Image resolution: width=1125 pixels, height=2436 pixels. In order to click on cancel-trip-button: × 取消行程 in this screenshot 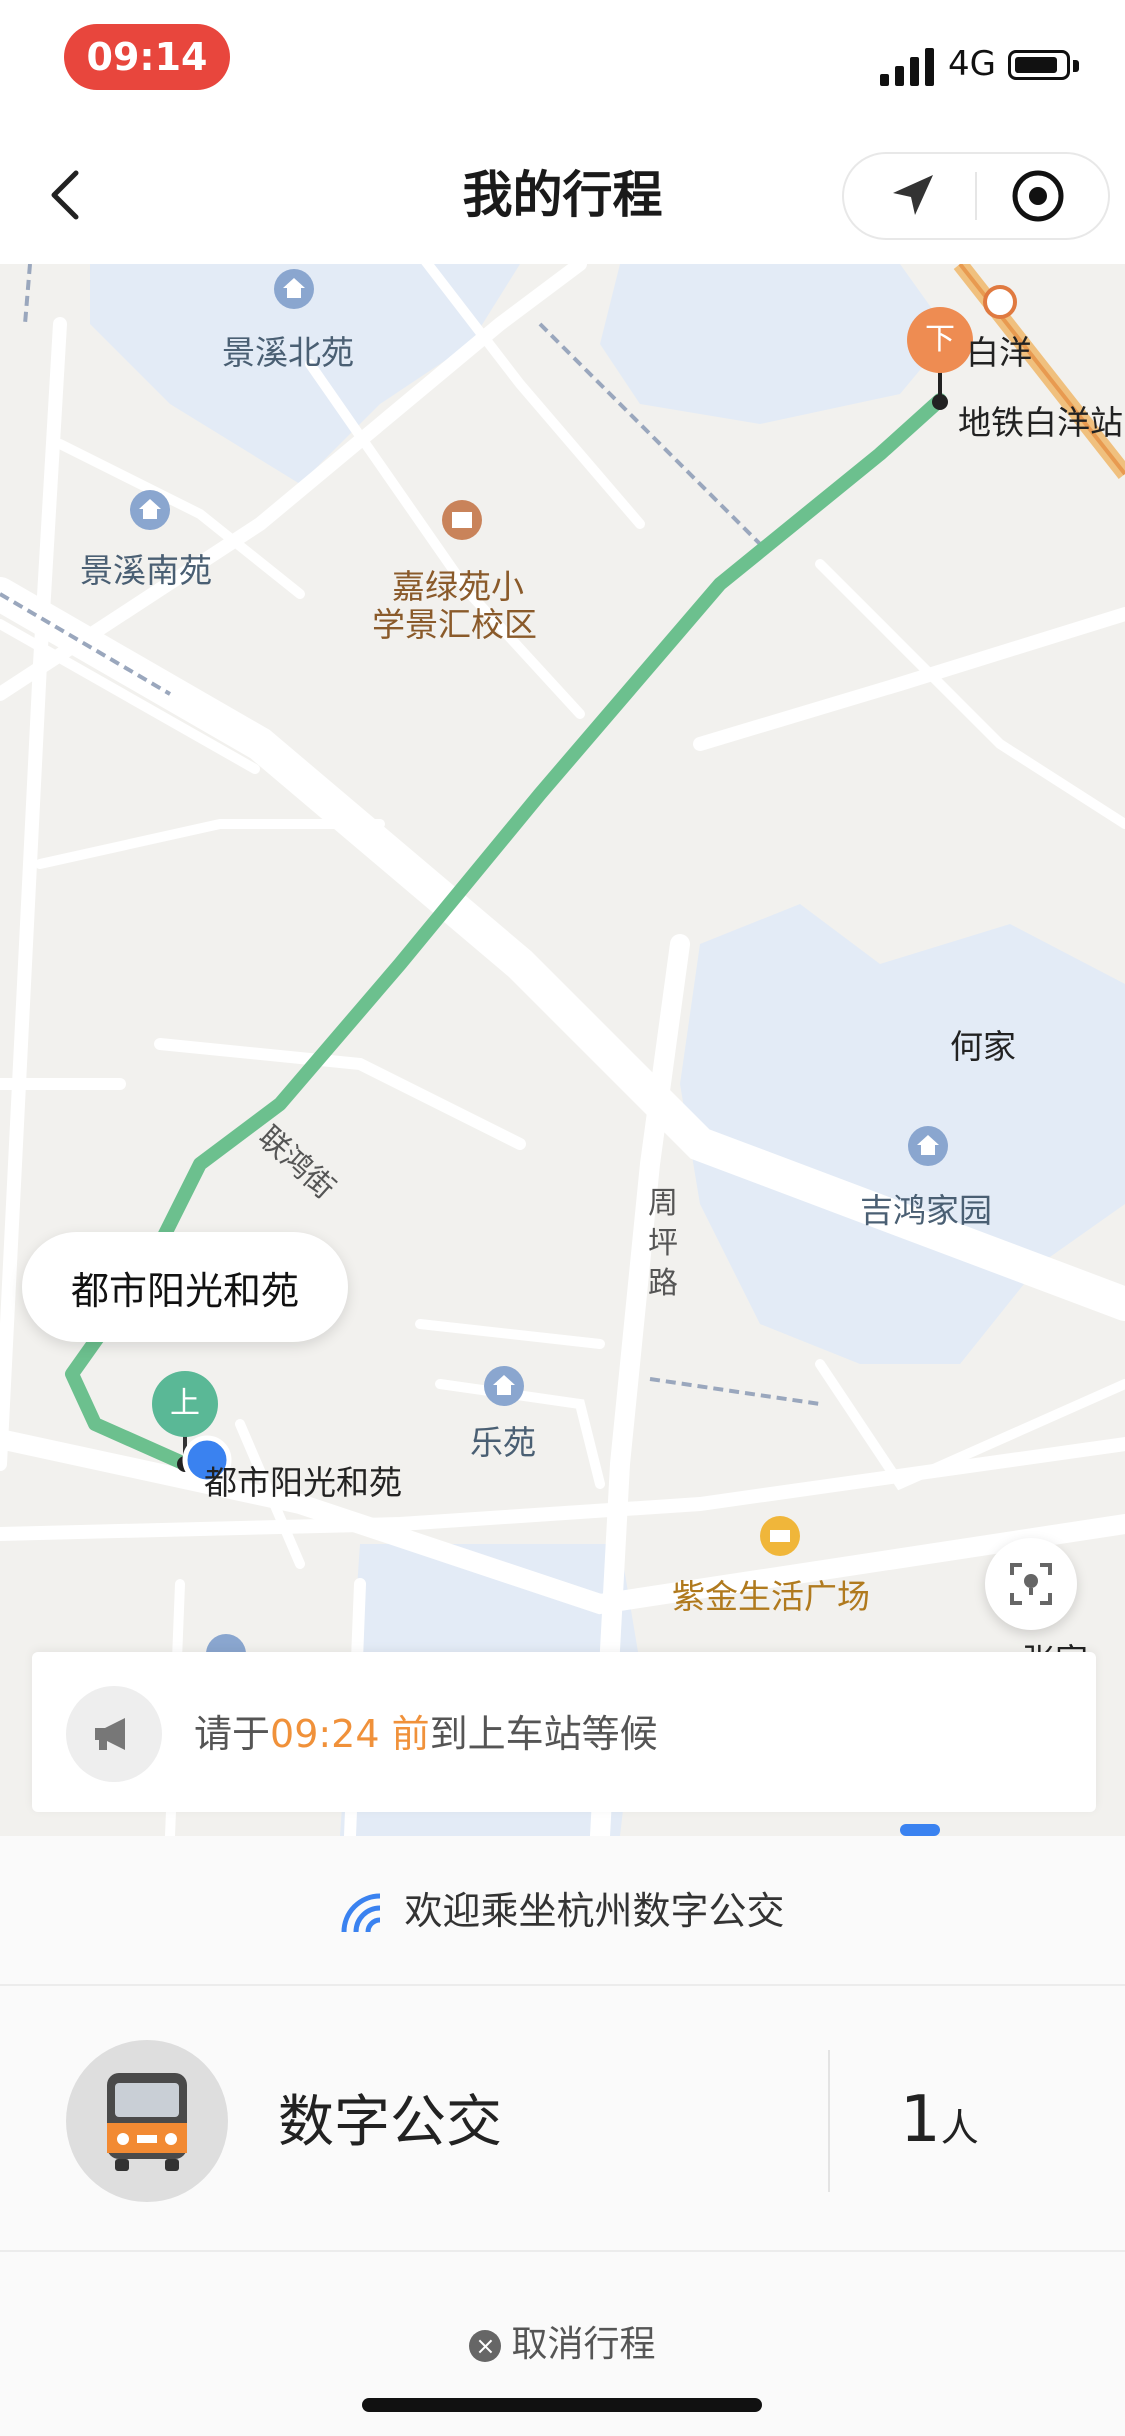, I will do `click(562, 2345)`.